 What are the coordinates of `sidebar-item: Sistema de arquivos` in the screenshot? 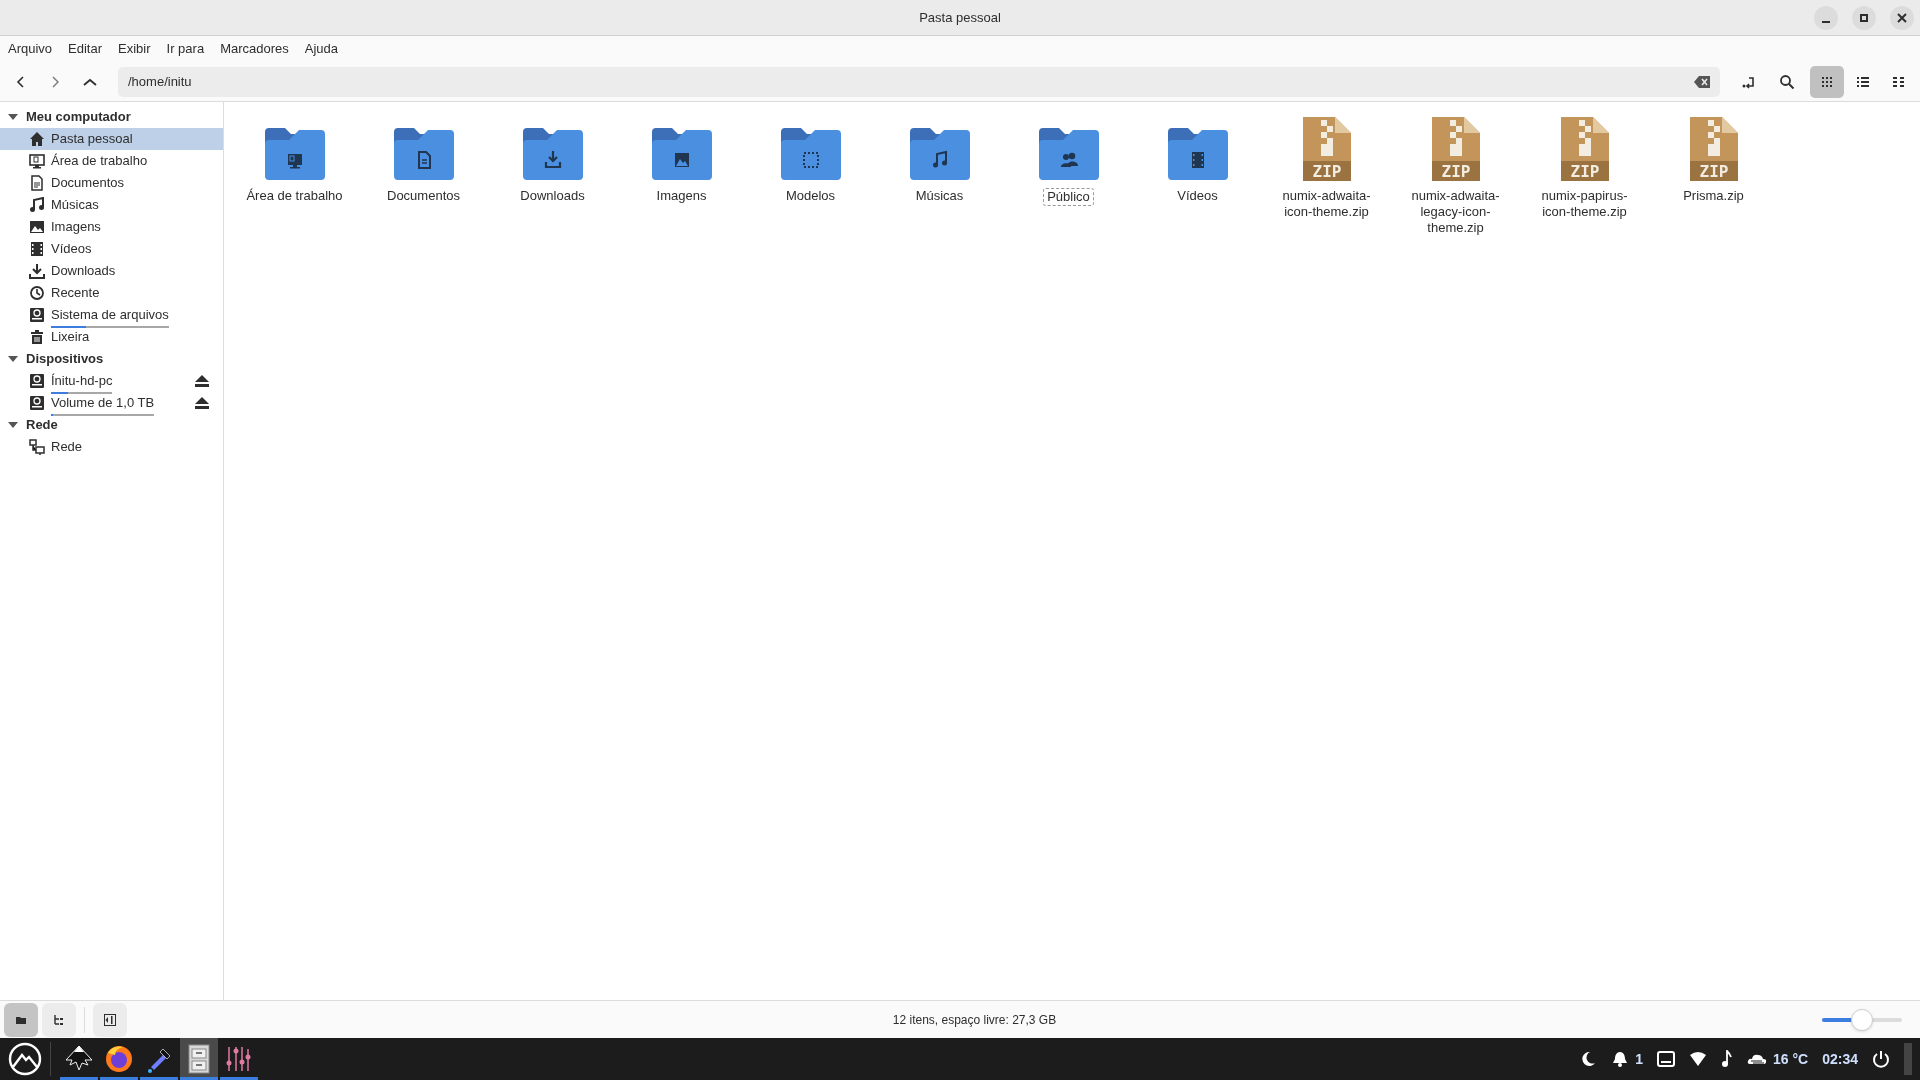 It's located at (111, 315).